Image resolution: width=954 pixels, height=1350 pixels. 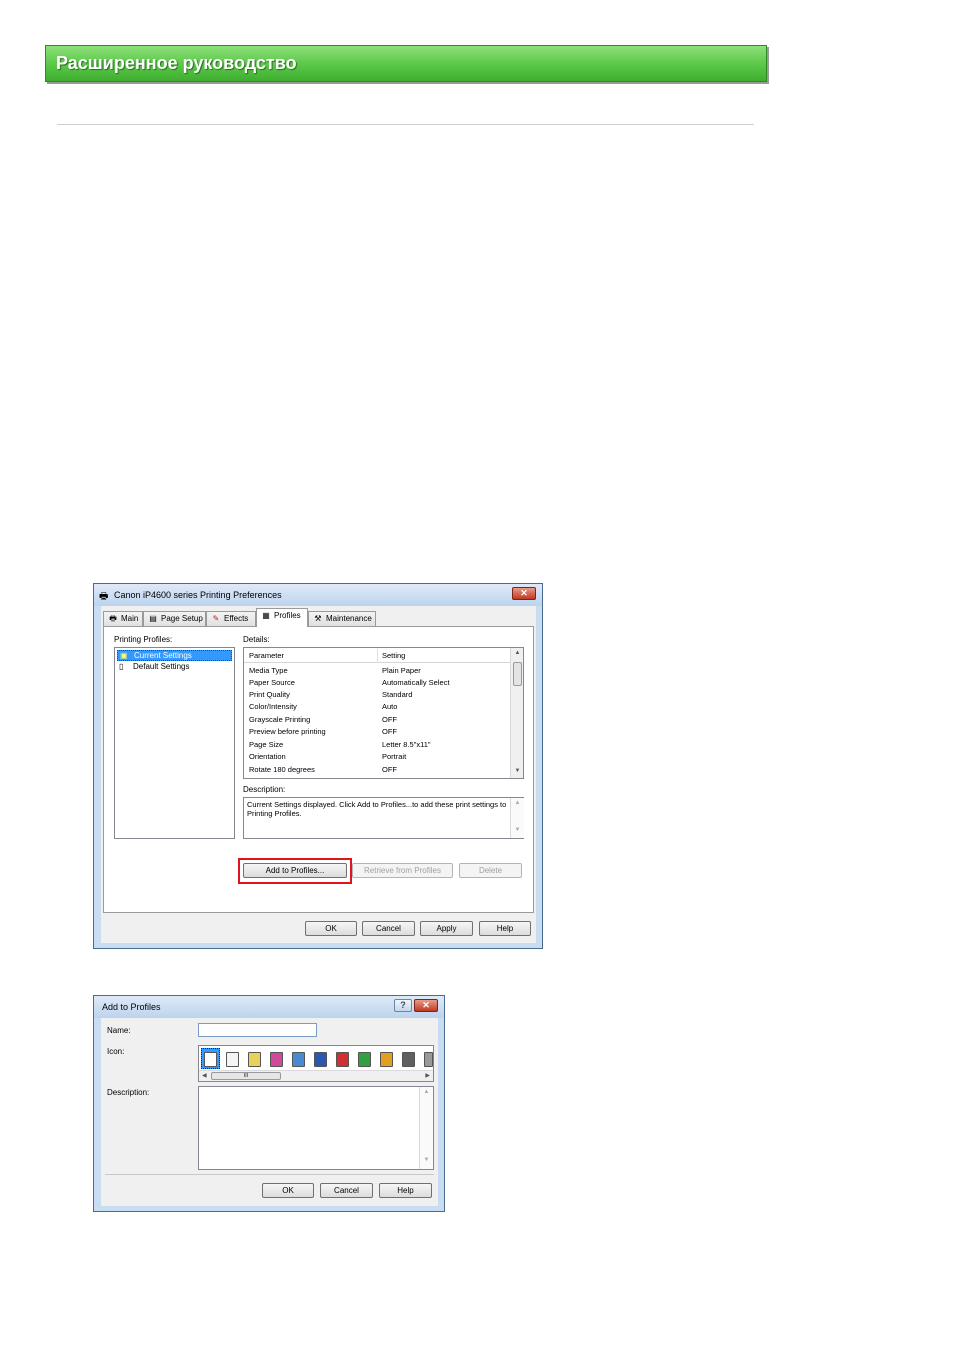 What do you see at coordinates (342, 618) in the screenshot?
I see `tab-maintenance: ⚒ Maintenance` at bounding box center [342, 618].